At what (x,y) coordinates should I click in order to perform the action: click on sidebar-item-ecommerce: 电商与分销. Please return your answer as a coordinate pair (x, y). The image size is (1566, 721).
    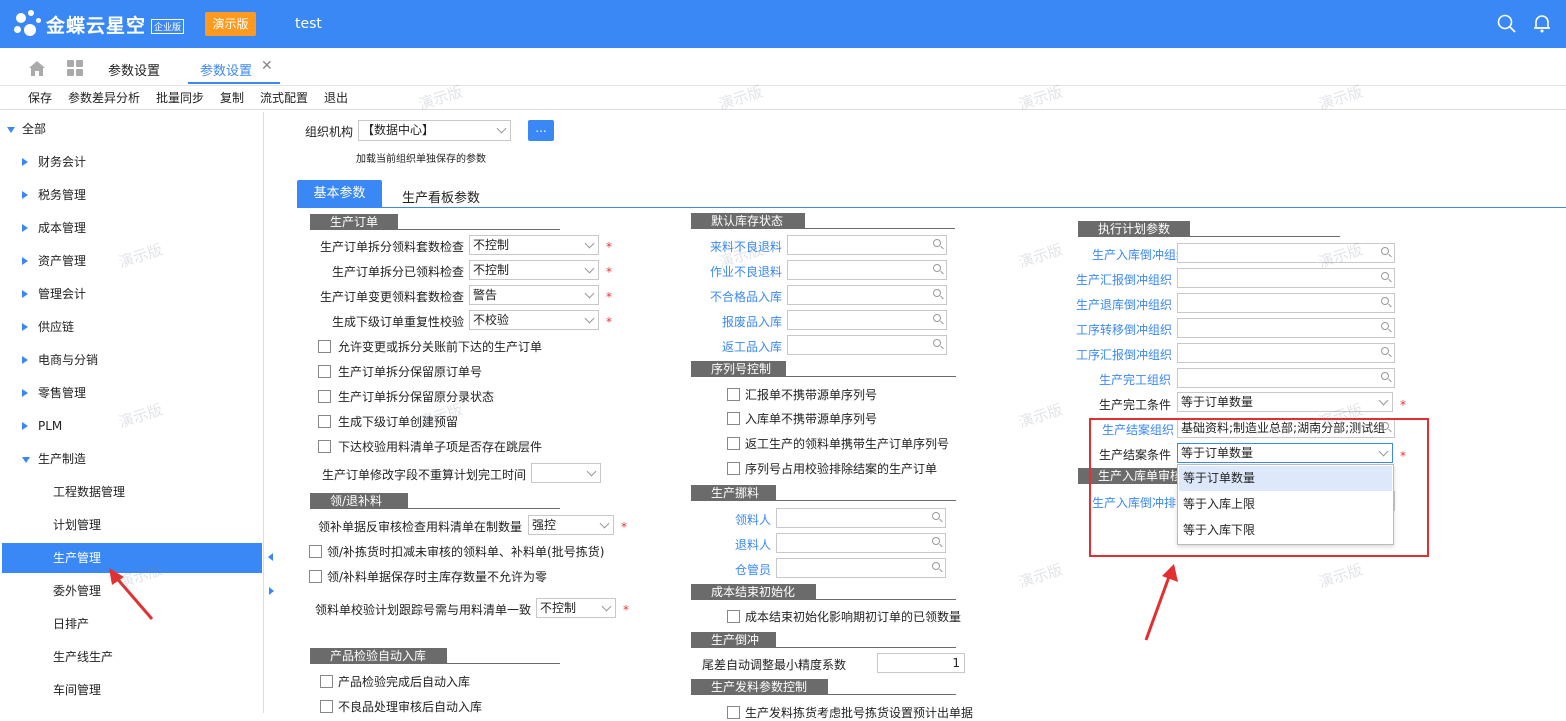
    Looking at the image, I should click on (131, 360).